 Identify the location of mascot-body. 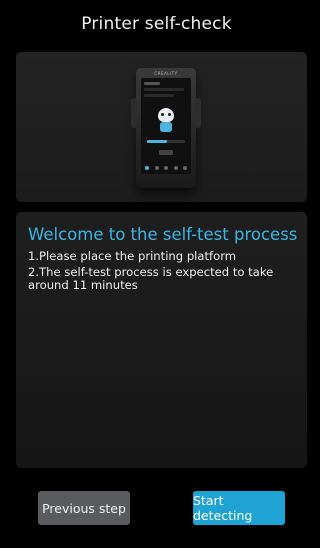
(166, 127).